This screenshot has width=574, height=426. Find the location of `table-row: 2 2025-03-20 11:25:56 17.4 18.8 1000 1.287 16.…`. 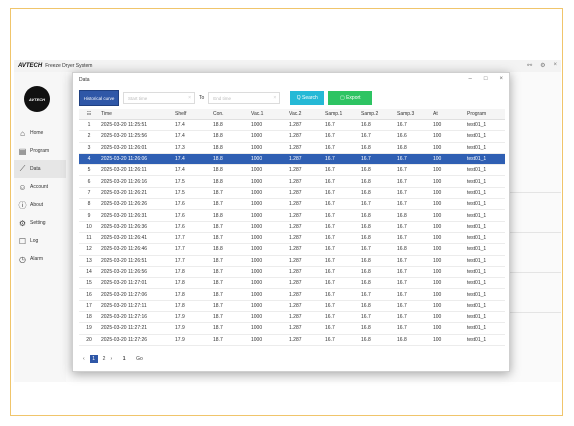

table-row: 2 2025-03-20 11:25:56 17.4 18.8 1000 1.287 16.… is located at coordinates (292, 136).